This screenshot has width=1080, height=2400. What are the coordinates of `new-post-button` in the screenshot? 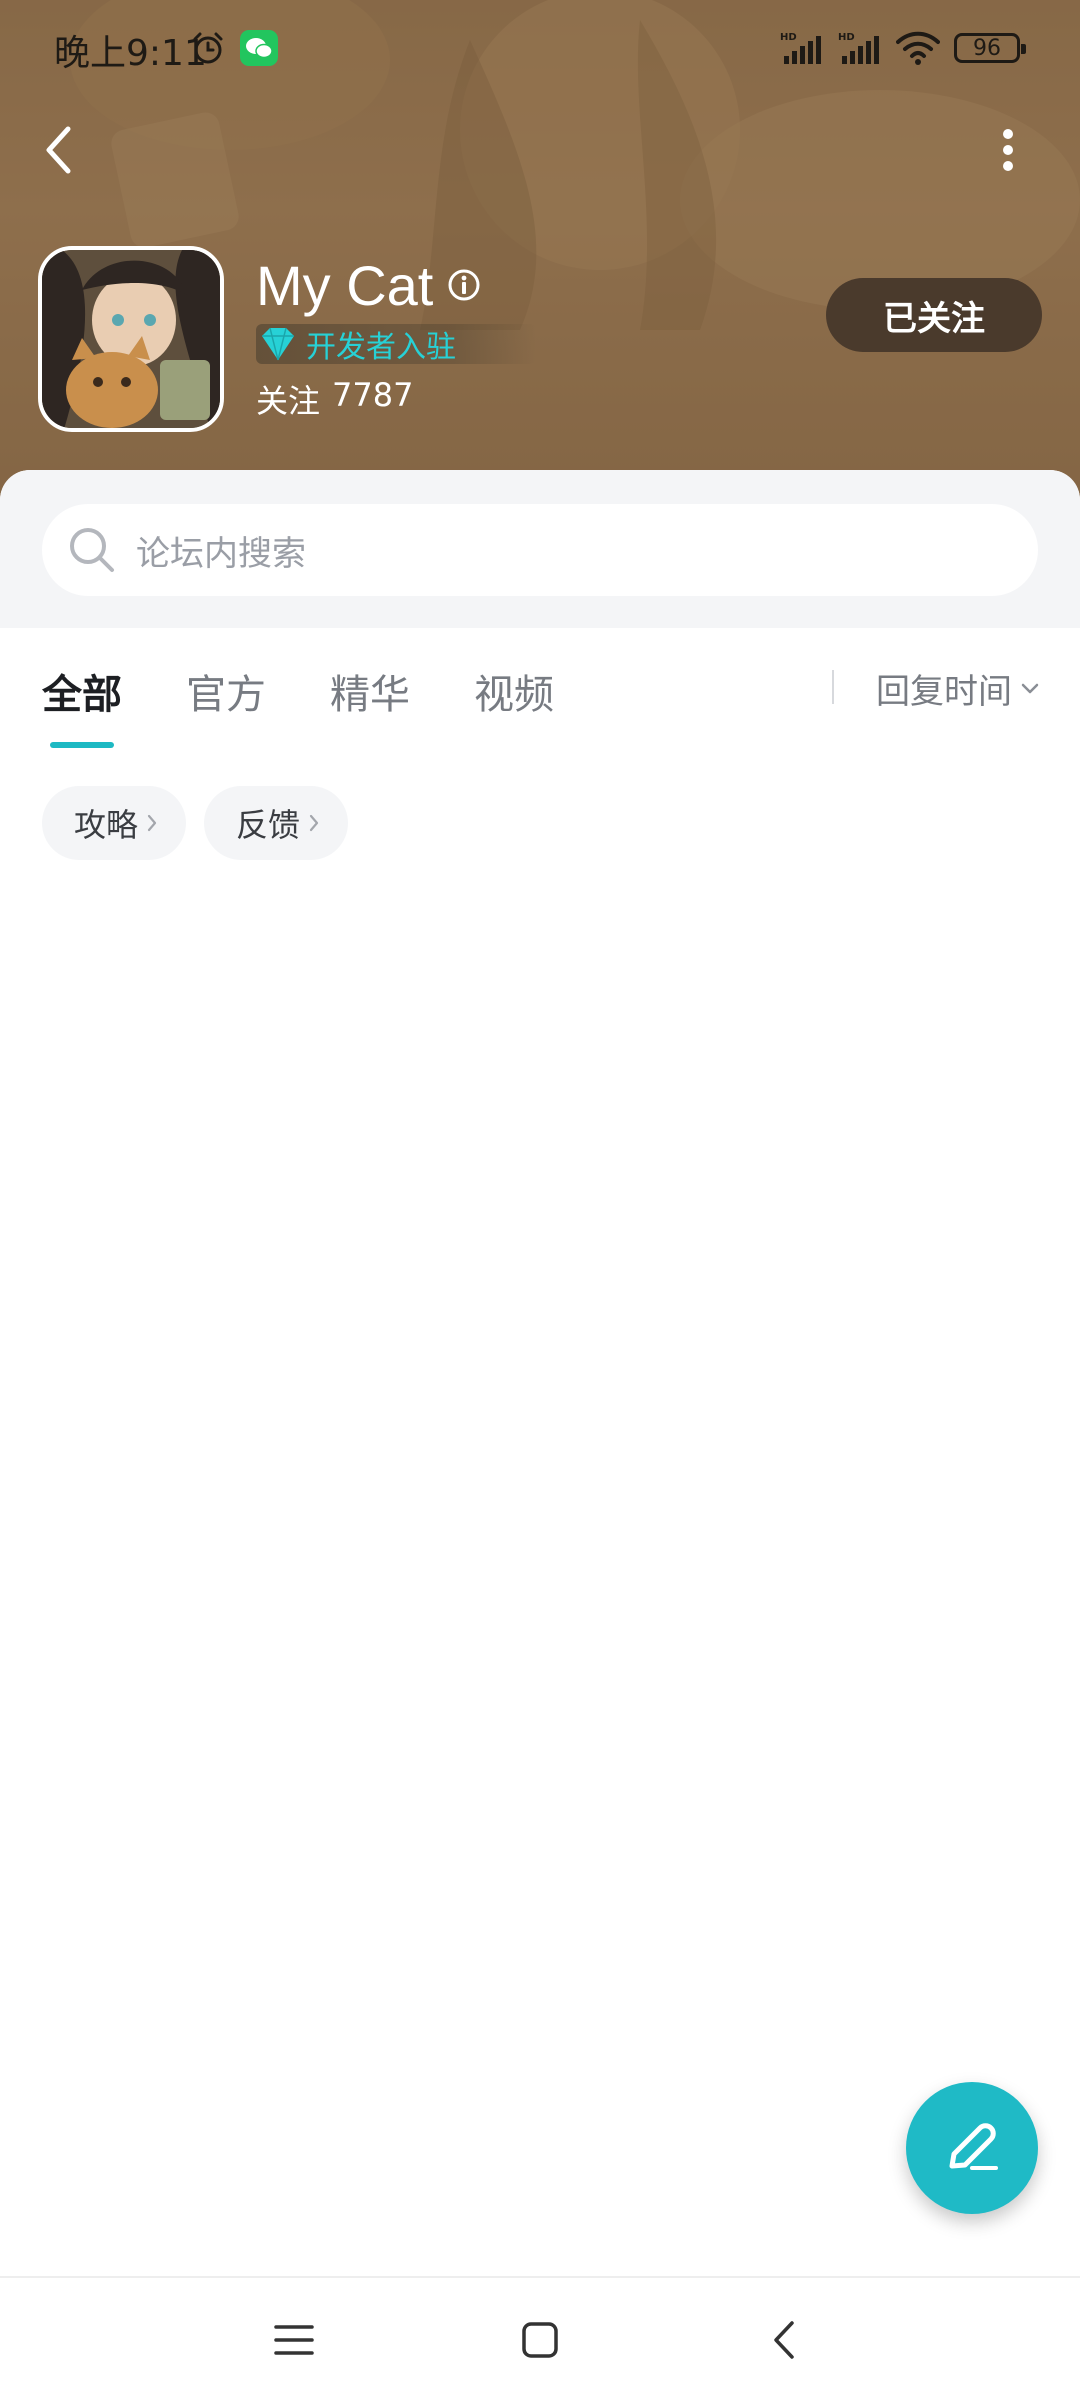 It's located at (972, 2148).